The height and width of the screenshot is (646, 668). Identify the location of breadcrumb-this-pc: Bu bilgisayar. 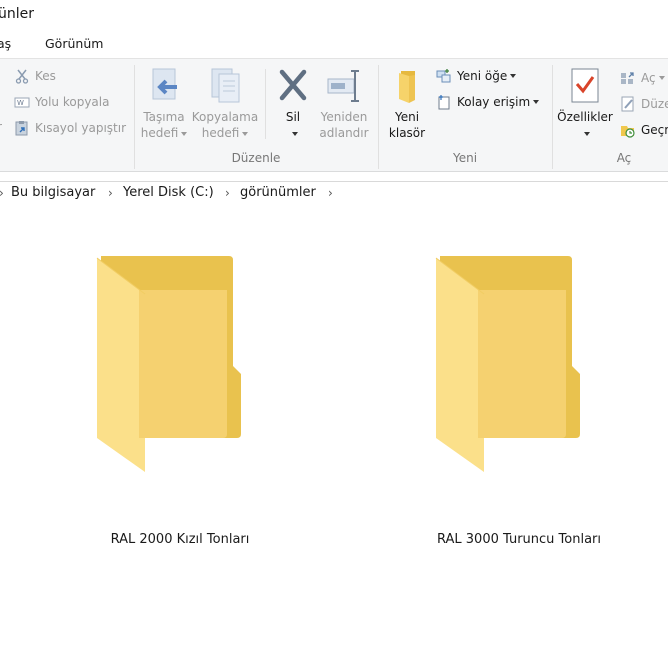
(53, 192).